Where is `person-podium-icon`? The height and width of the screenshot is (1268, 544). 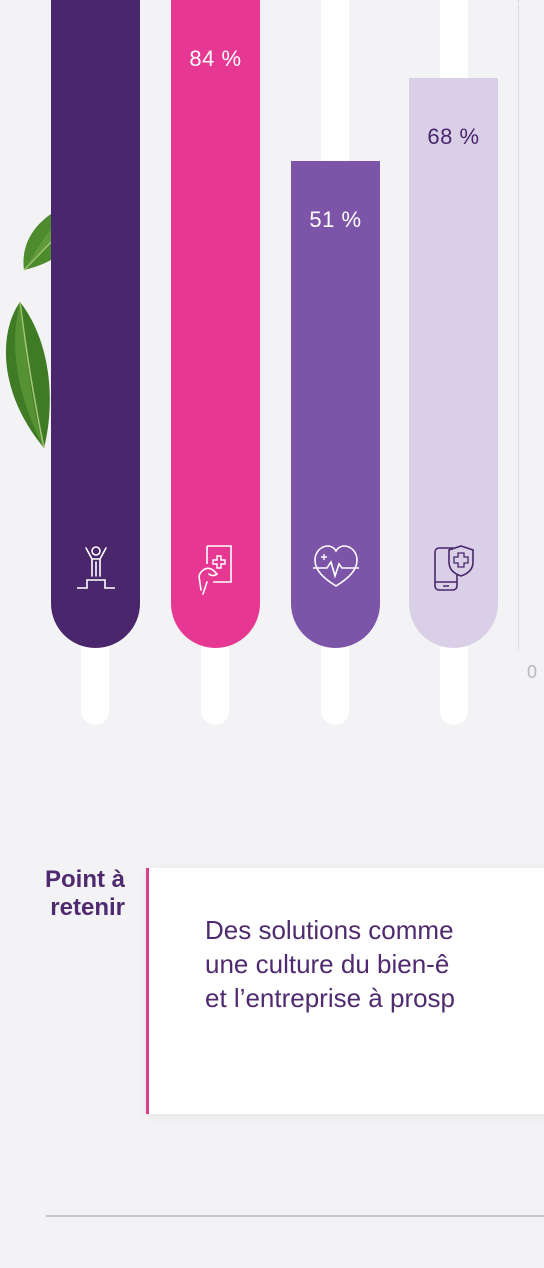
person-podium-icon is located at coordinates (95, 567).